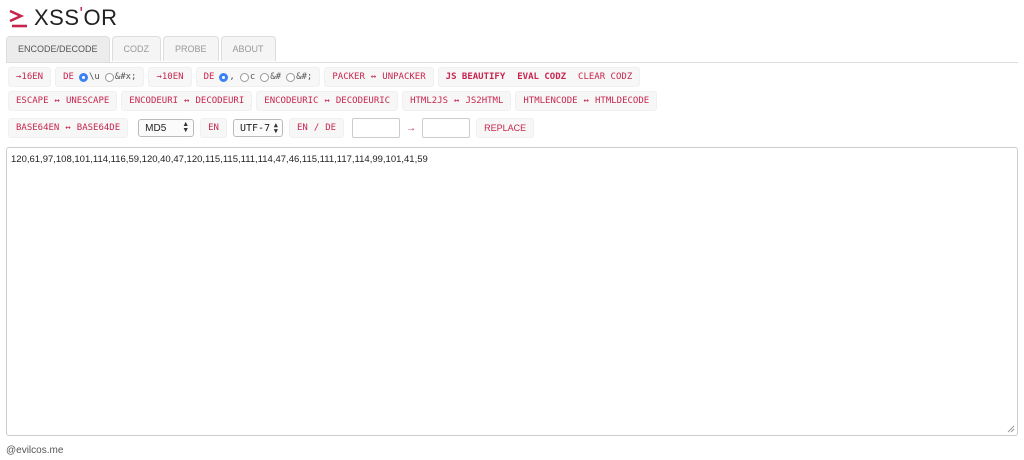 This screenshot has width=1024, height=460. Describe the element at coordinates (330, 128) in the screenshot. I see `charset-de-button: DE` at that location.